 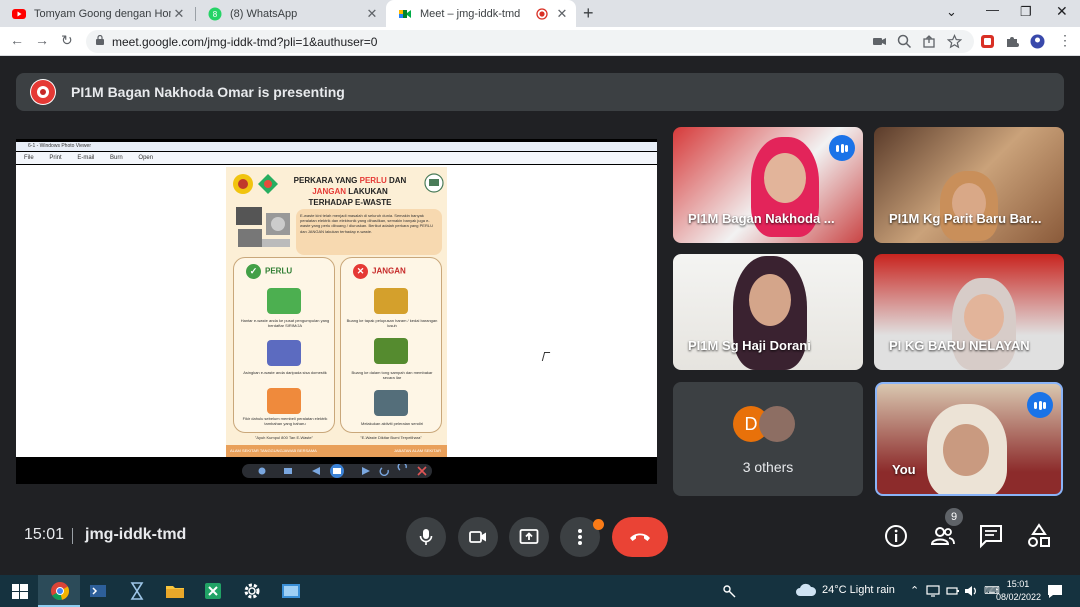 What do you see at coordinates (136, 534) in the screenshot?
I see `meeting-code: jmg-iddk-tmd` at bounding box center [136, 534].